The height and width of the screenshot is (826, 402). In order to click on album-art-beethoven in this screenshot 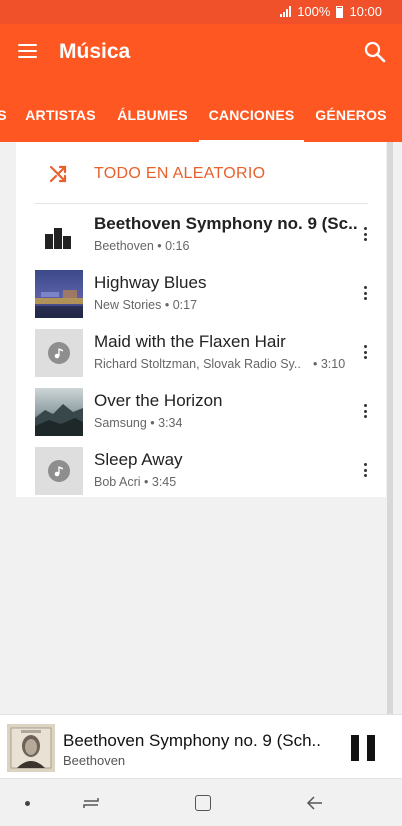, I will do `click(31, 748)`.